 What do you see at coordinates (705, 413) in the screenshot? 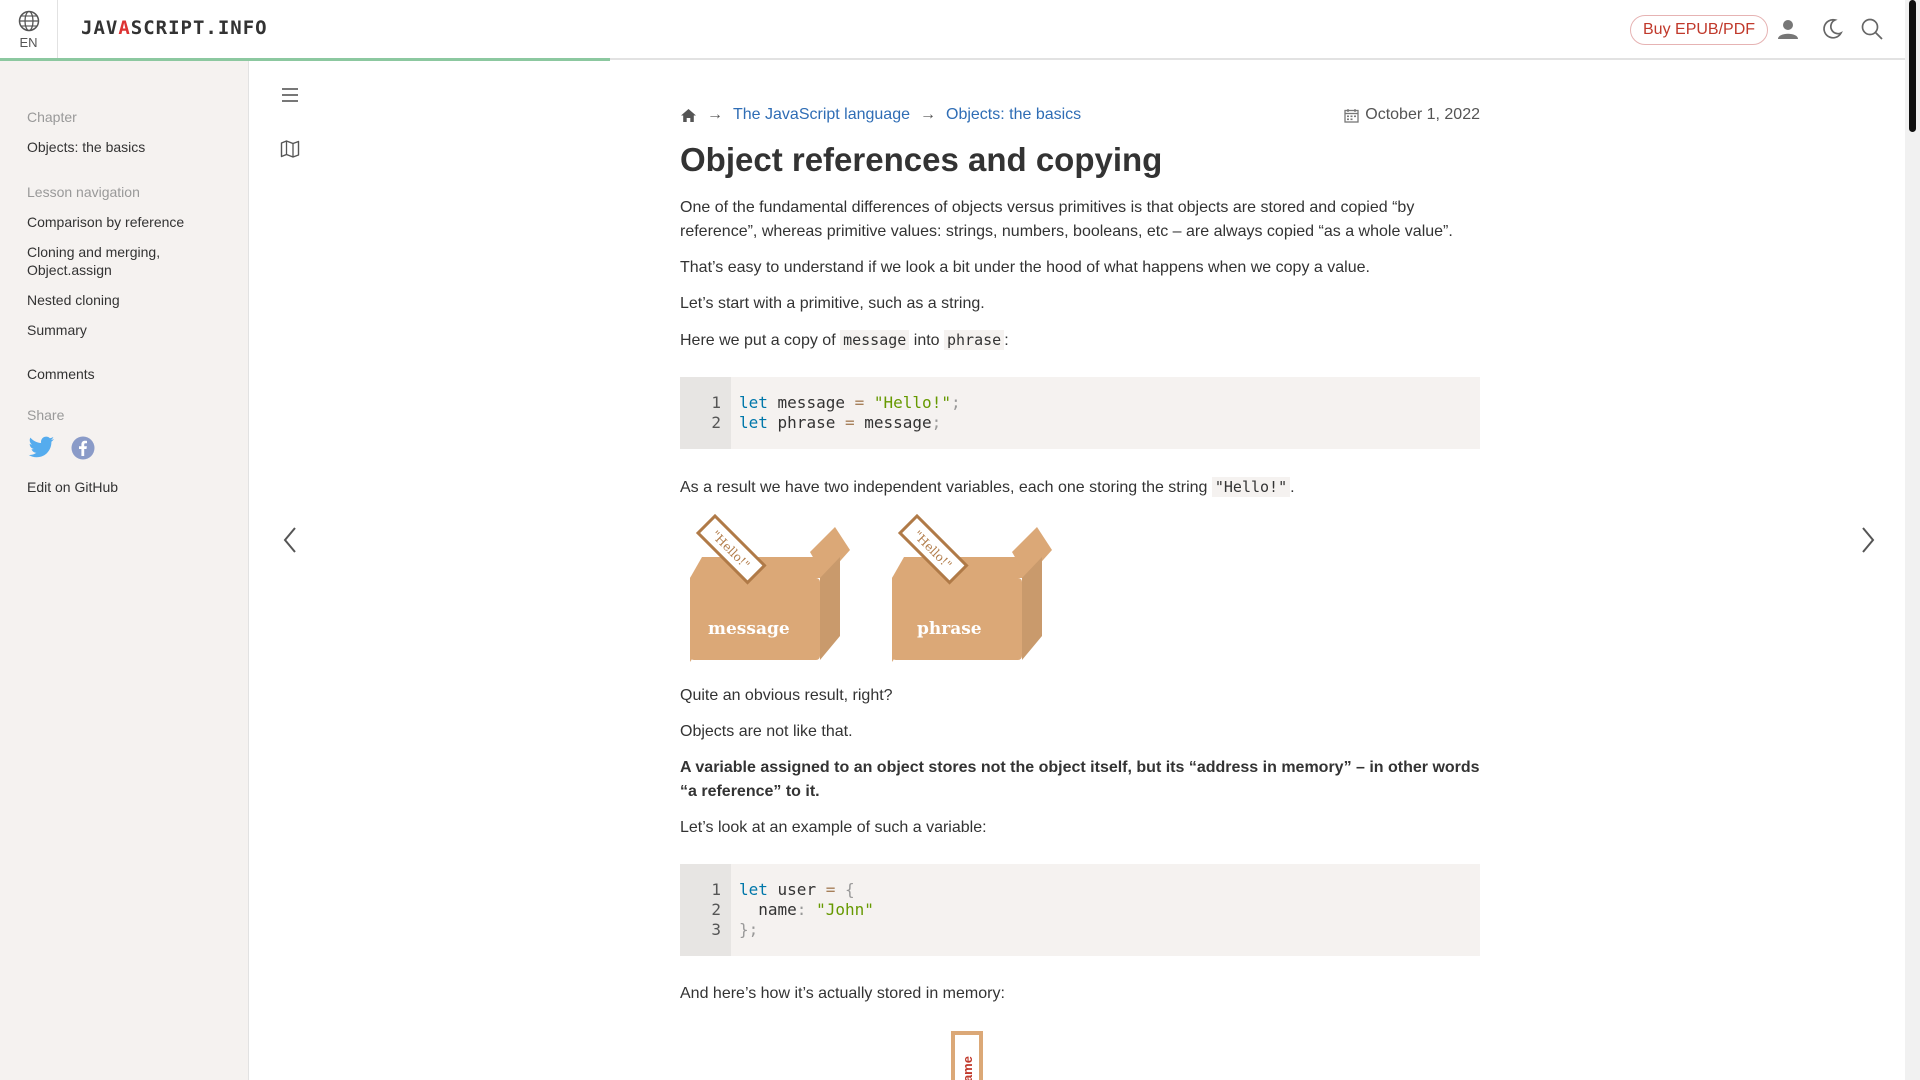
I see `line-numbers: 1 2` at bounding box center [705, 413].